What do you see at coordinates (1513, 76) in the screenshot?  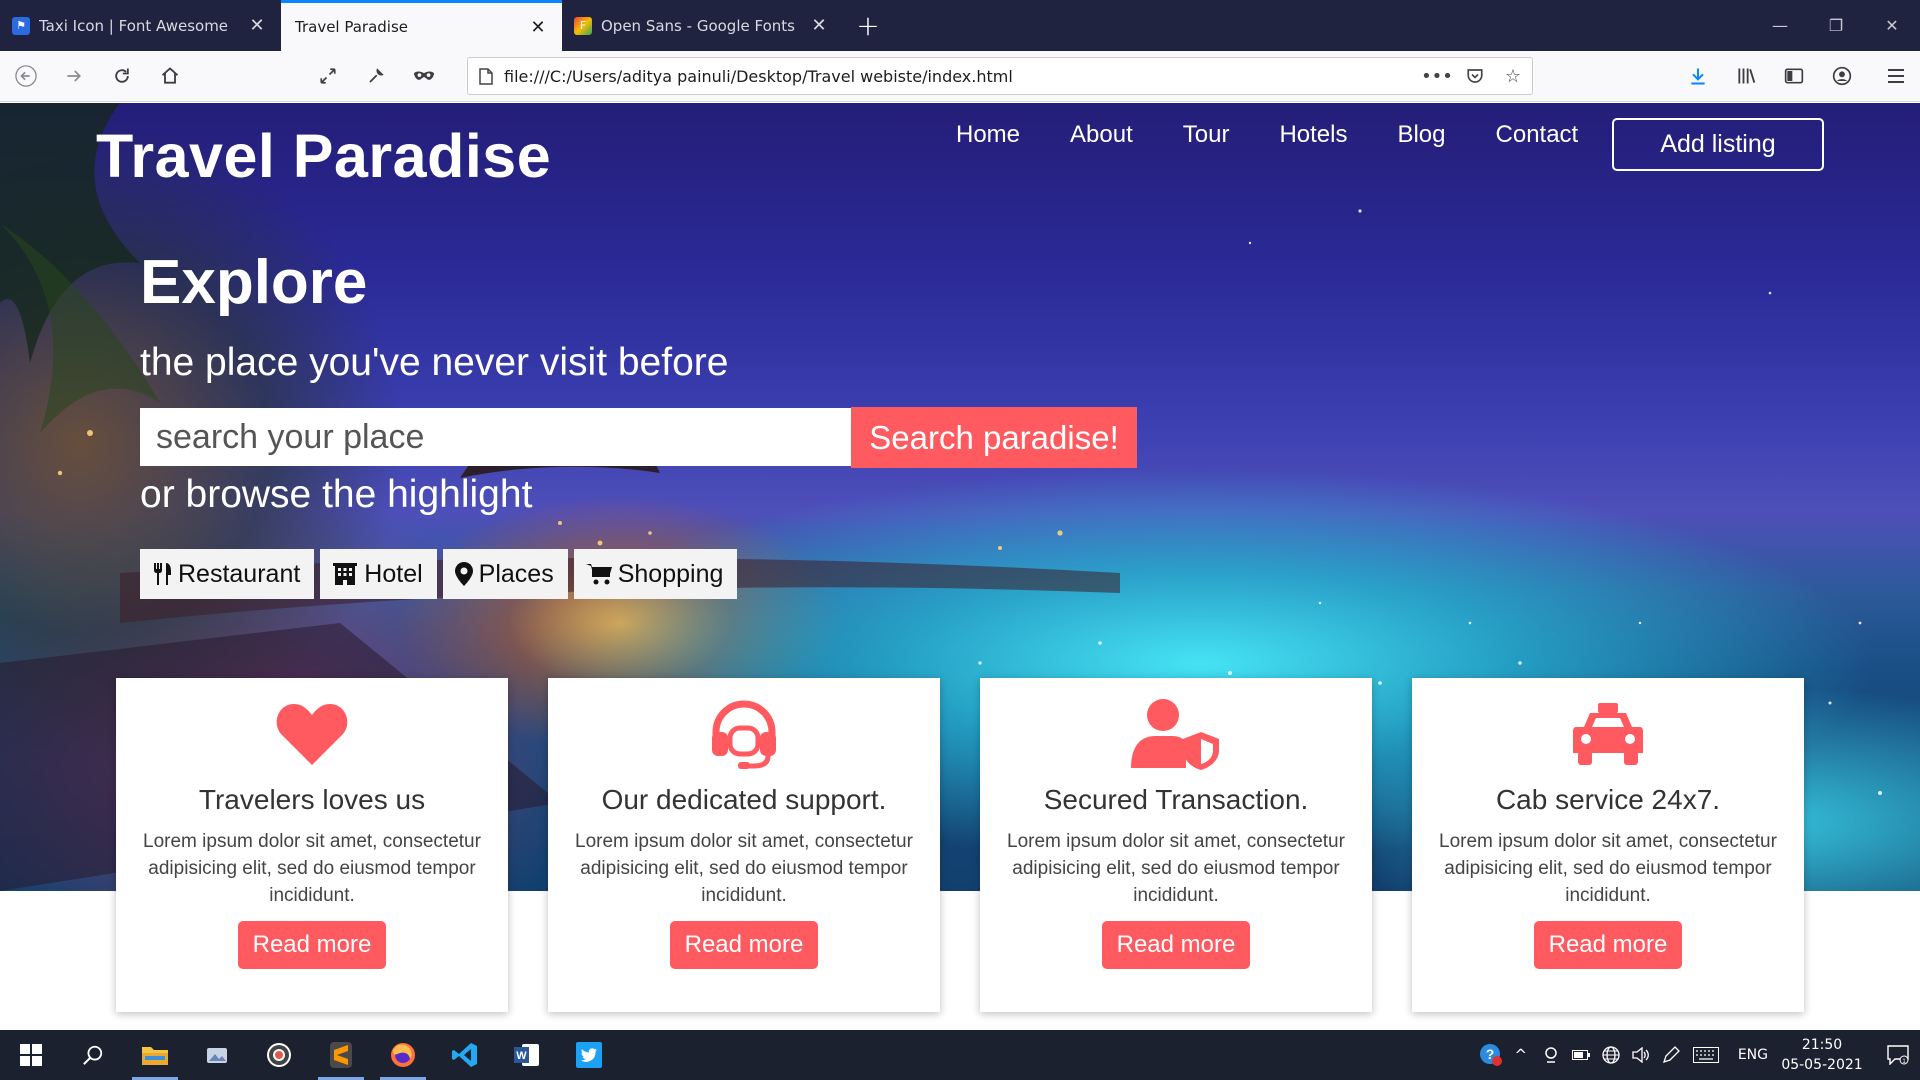 I see `bookmark-star-icon: ☆` at bounding box center [1513, 76].